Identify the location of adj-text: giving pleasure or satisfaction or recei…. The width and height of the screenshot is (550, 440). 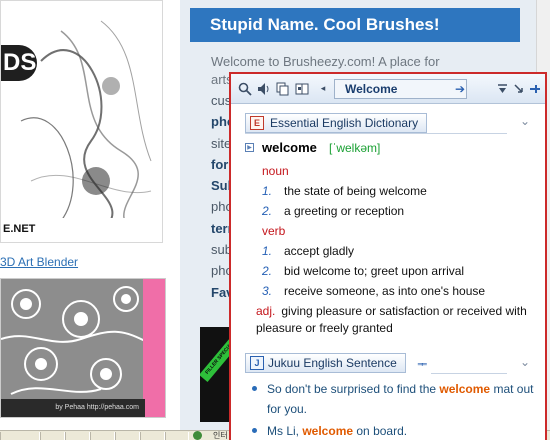
(391, 319).